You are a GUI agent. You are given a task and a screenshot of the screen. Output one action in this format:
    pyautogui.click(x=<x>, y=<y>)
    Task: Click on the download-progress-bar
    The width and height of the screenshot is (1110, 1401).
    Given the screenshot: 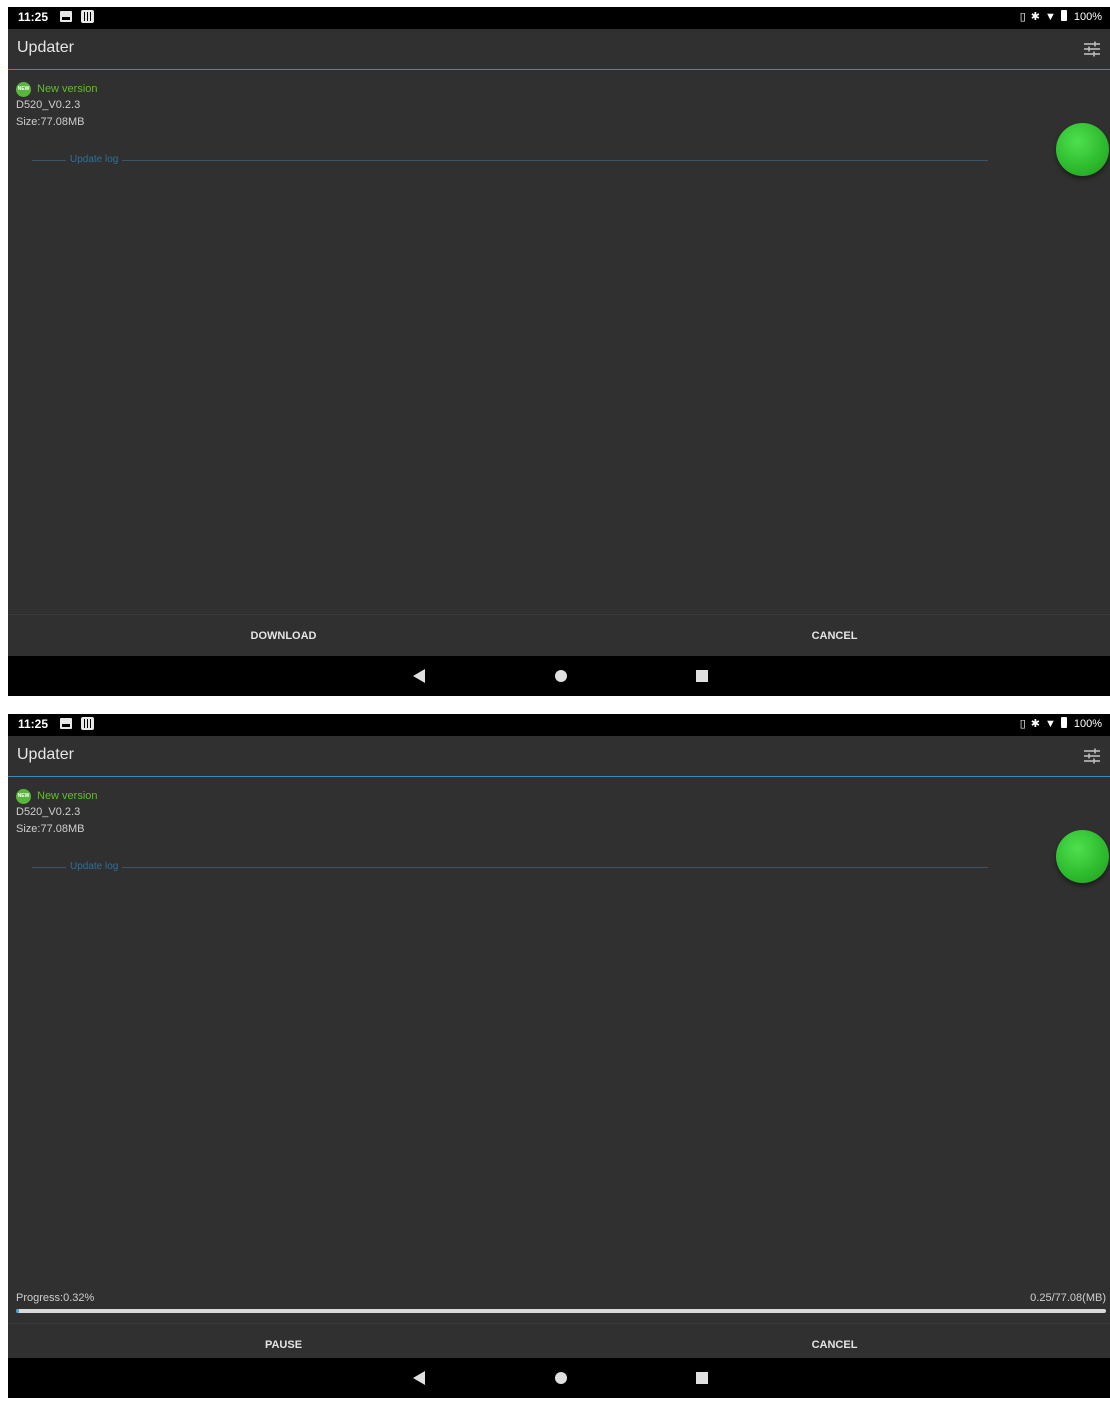 What is the action you would take?
    pyautogui.click(x=561, y=1311)
    